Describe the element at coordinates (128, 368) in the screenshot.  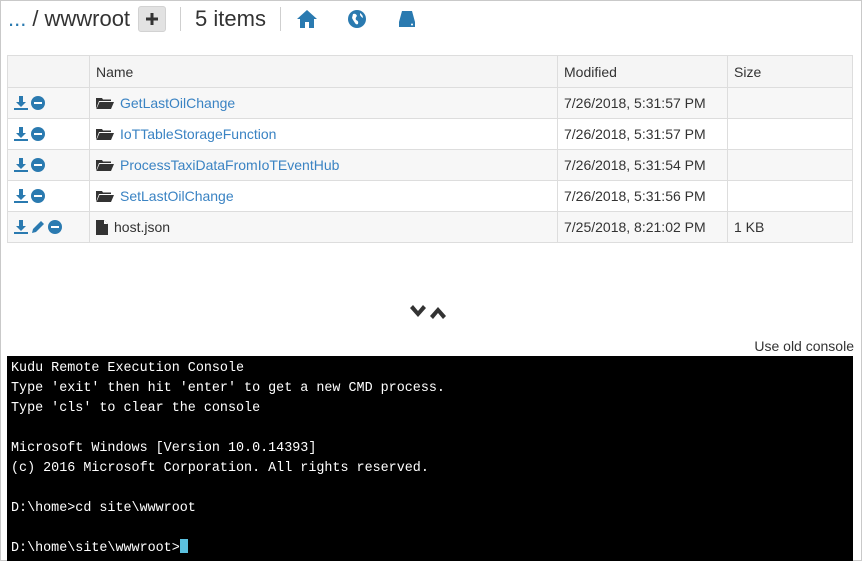
I see `console-line: Kudu Remote Execution Console` at that location.